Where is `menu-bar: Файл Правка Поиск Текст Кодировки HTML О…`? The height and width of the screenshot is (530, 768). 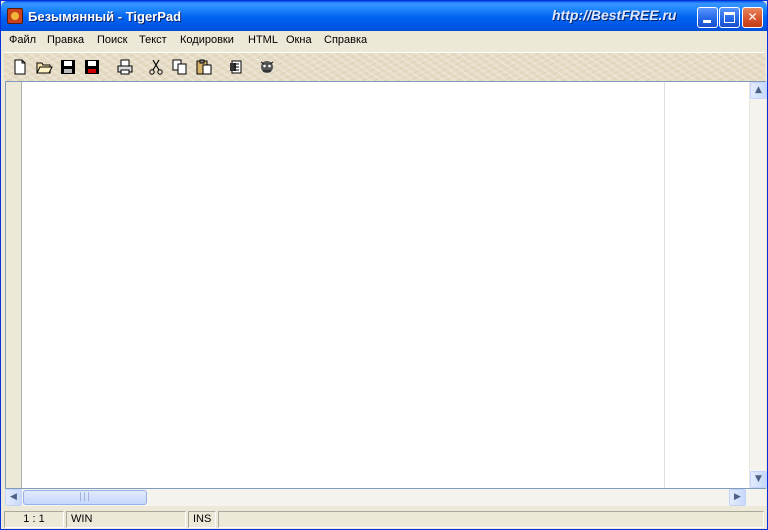
menu-bar: Файл Правка Поиск Текст Кодировки HTML О… is located at coordinates (189, 41).